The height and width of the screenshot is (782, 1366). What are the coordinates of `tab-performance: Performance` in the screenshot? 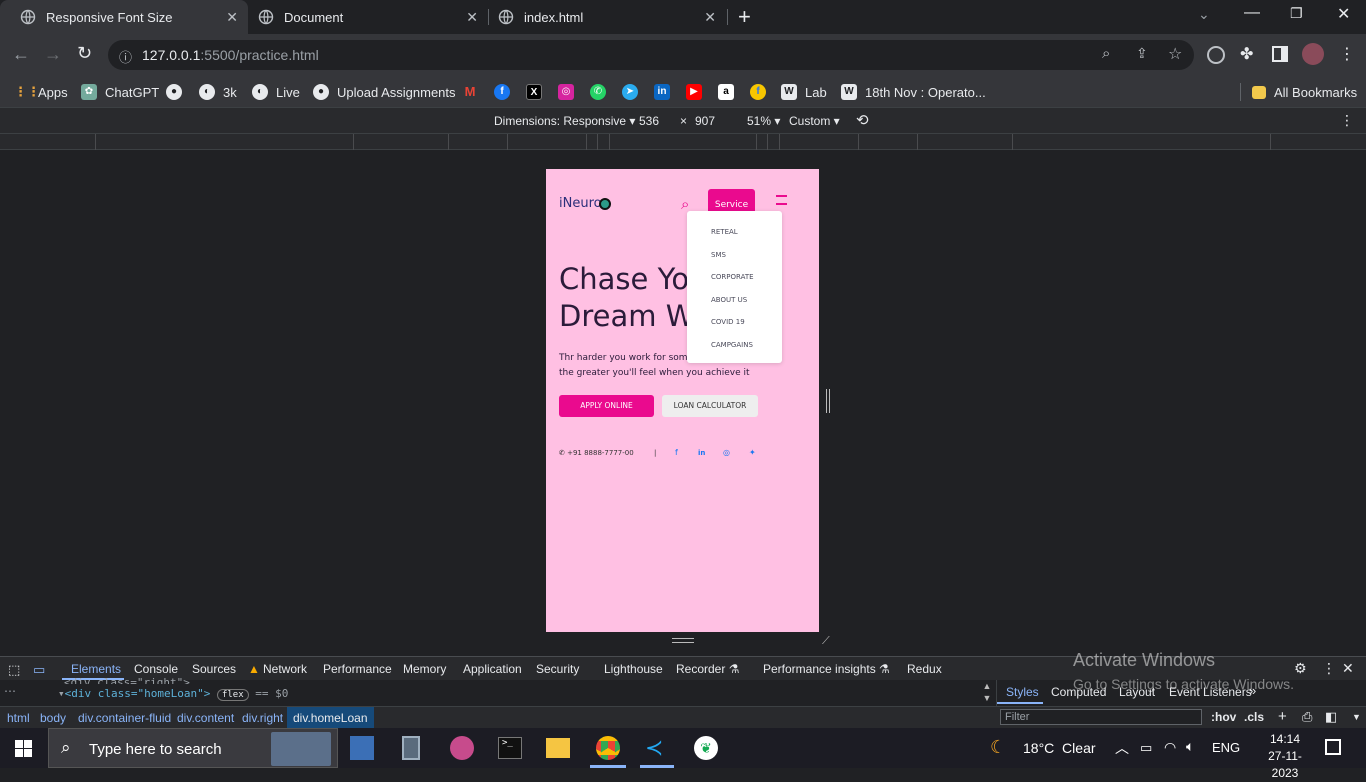 It's located at (357, 669).